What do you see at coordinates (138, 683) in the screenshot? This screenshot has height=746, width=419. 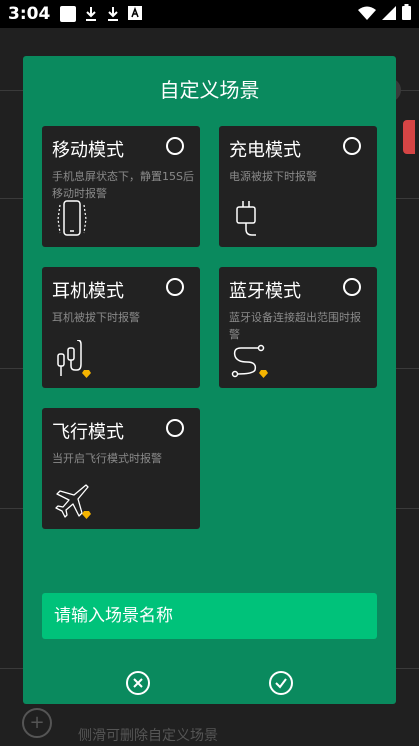 I see `cancel-circle-icon` at bounding box center [138, 683].